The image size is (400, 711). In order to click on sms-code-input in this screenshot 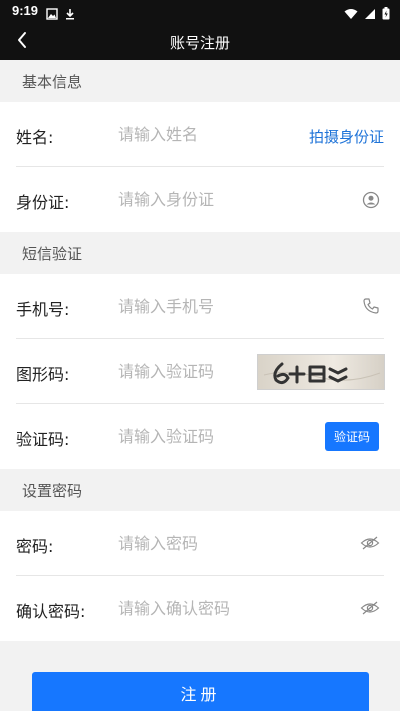, I will do `click(193, 436)`.